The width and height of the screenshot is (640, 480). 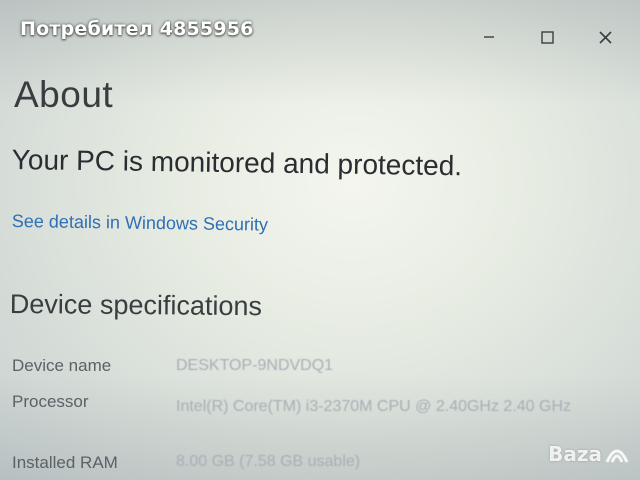 I want to click on spec-label-device-name: Device name, so click(x=62, y=365).